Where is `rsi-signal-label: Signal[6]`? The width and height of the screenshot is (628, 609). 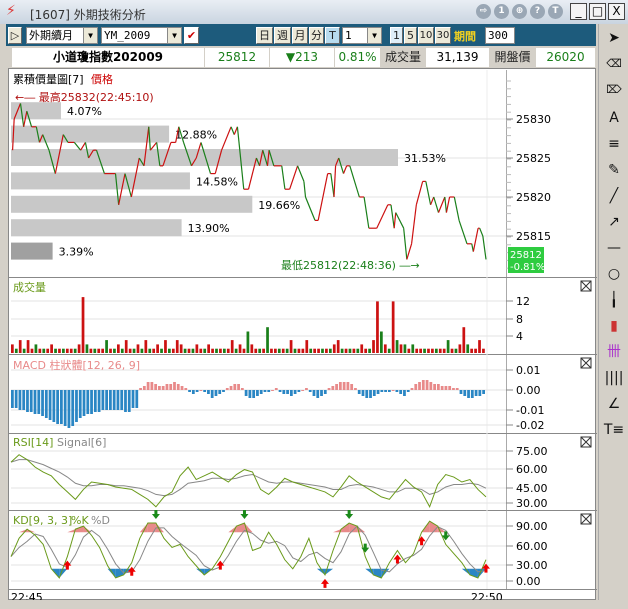 rsi-signal-label: Signal[6] is located at coordinates (81, 442).